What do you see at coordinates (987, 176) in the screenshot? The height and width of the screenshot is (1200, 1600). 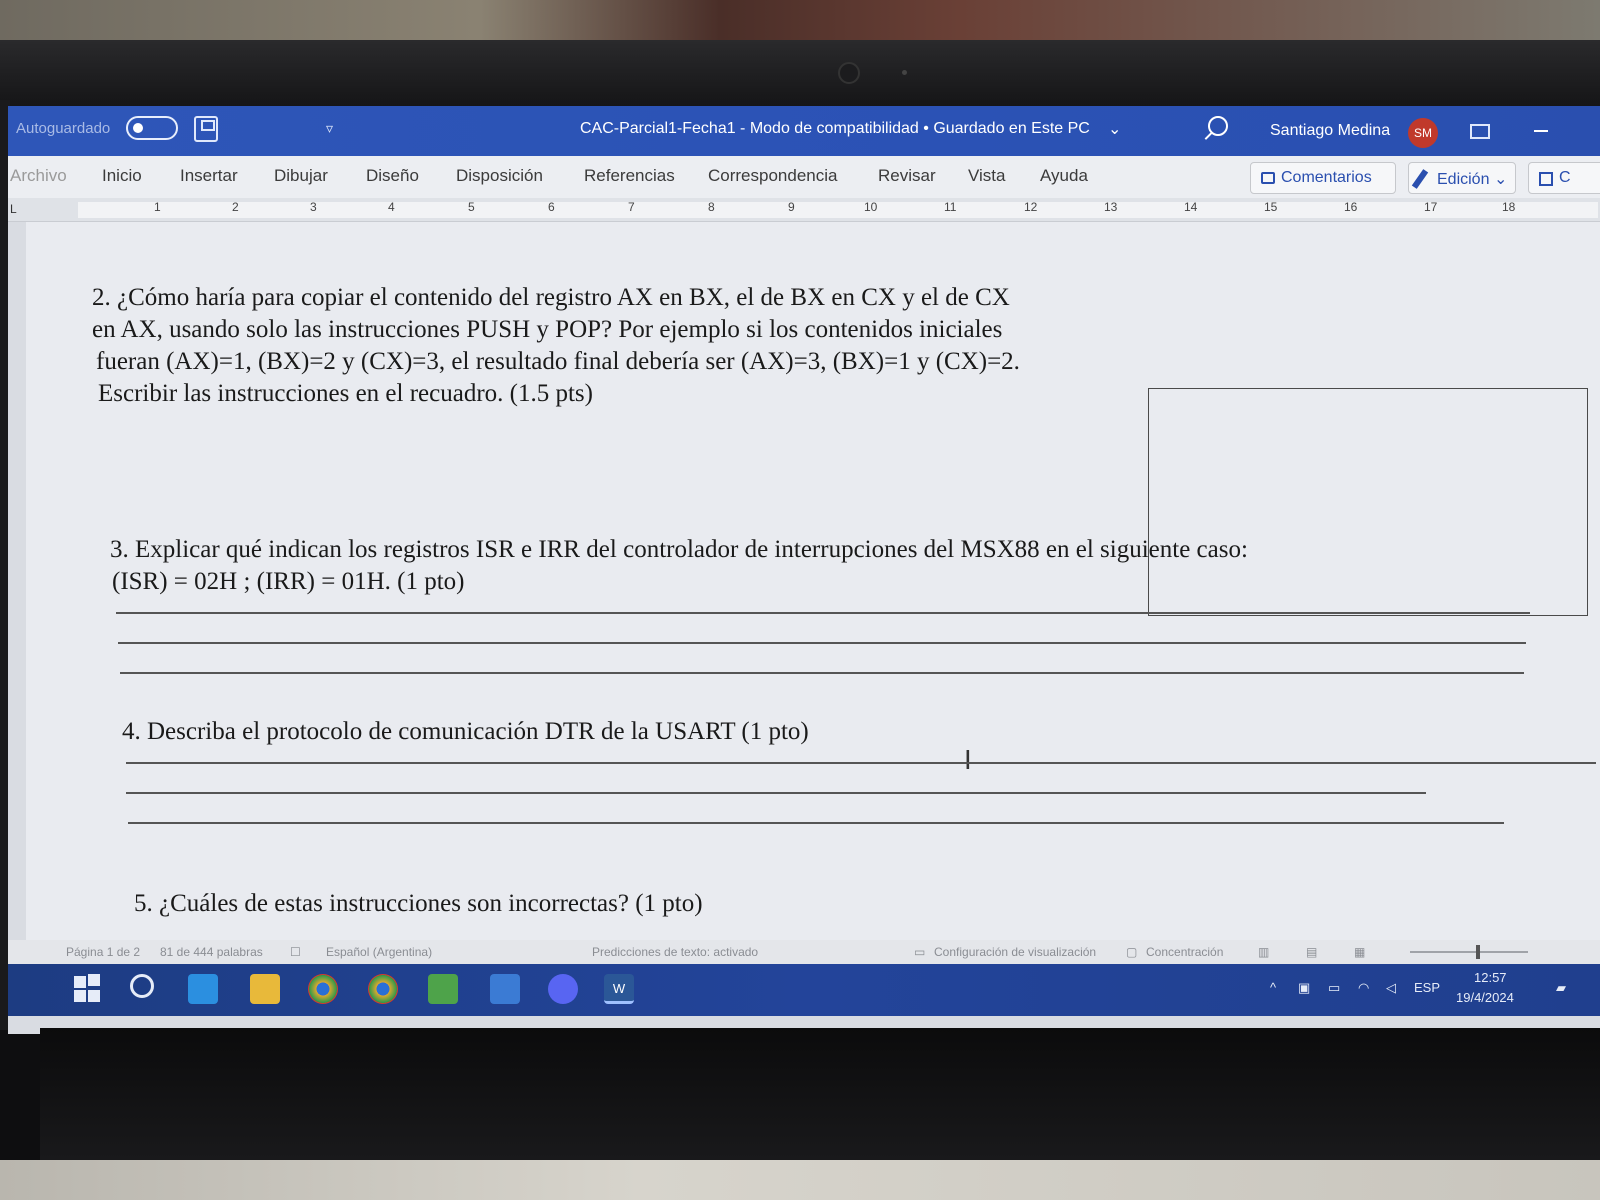 I see `tab-vista: Vista` at bounding box center [987, 176].